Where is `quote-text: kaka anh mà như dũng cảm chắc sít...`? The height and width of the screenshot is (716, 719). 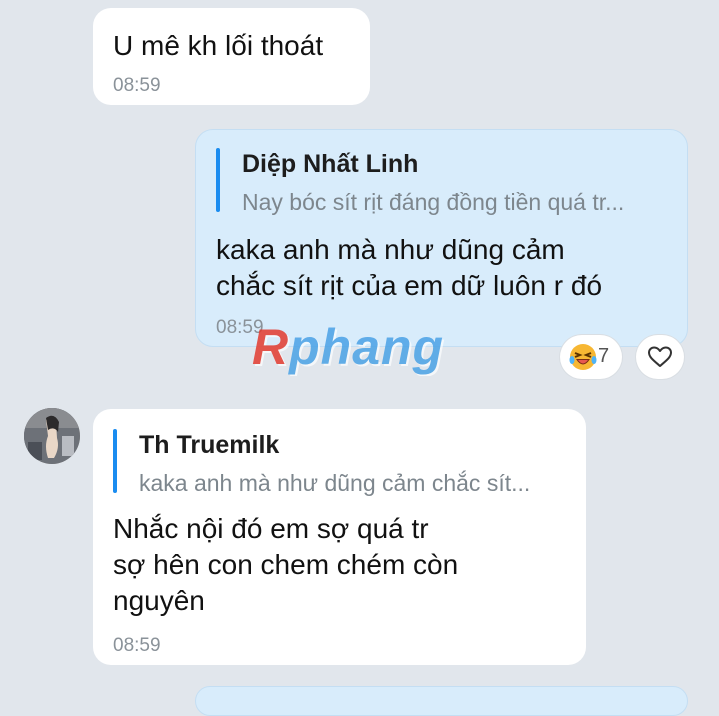 quote-text: kaka anh mà như dũng cảm chắc sít... is located at coordinates (335, 483).